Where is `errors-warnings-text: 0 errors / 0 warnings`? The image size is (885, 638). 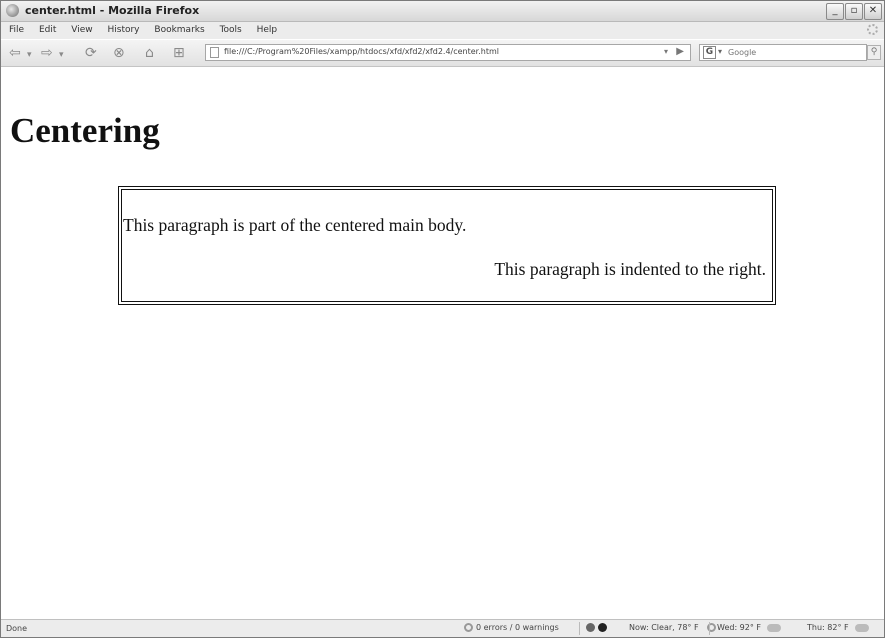
errors-warnings-text: 0 errors / 0 warnings is located at coordinates (517, 627).